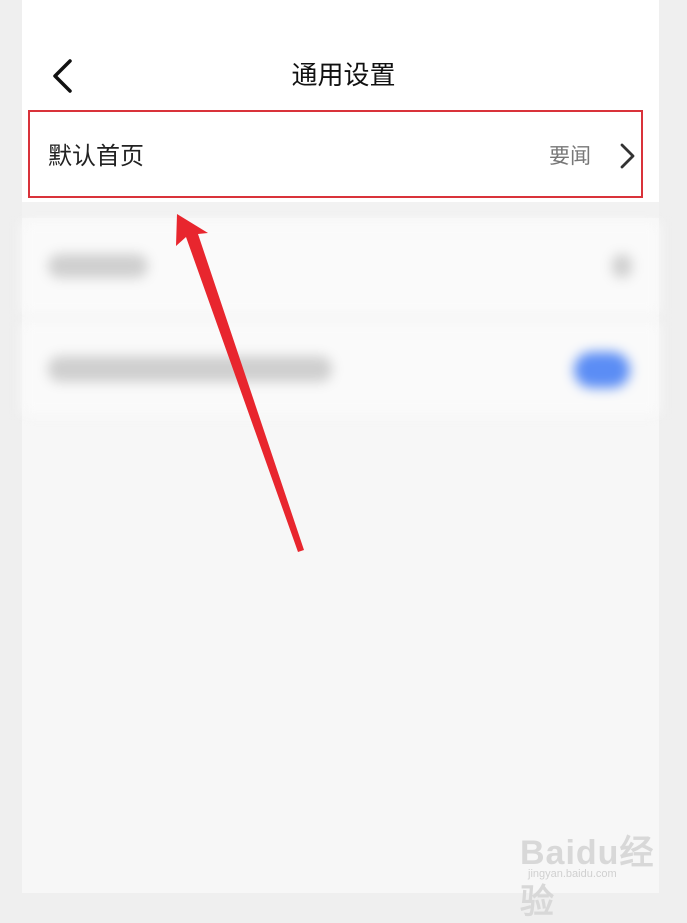  I want to click on page-title: 通用设置, so click(343, 76).